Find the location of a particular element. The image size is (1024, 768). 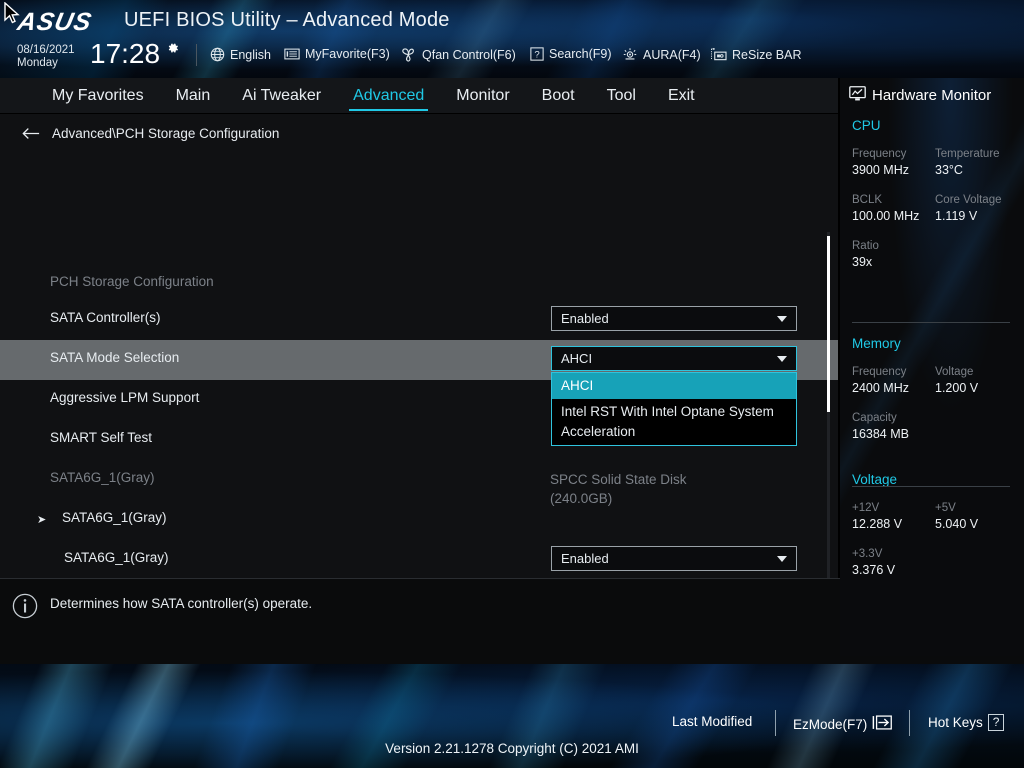

hm-metric: Frequency 2400 MHz is located at coordinates (893, 380).